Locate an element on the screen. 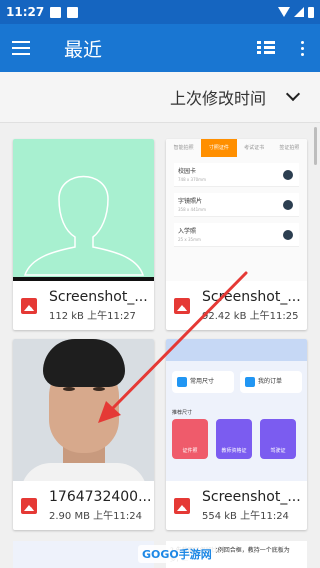  file-meta: 92.42 kB 上午11:25 is located at coordinates (250, 316).